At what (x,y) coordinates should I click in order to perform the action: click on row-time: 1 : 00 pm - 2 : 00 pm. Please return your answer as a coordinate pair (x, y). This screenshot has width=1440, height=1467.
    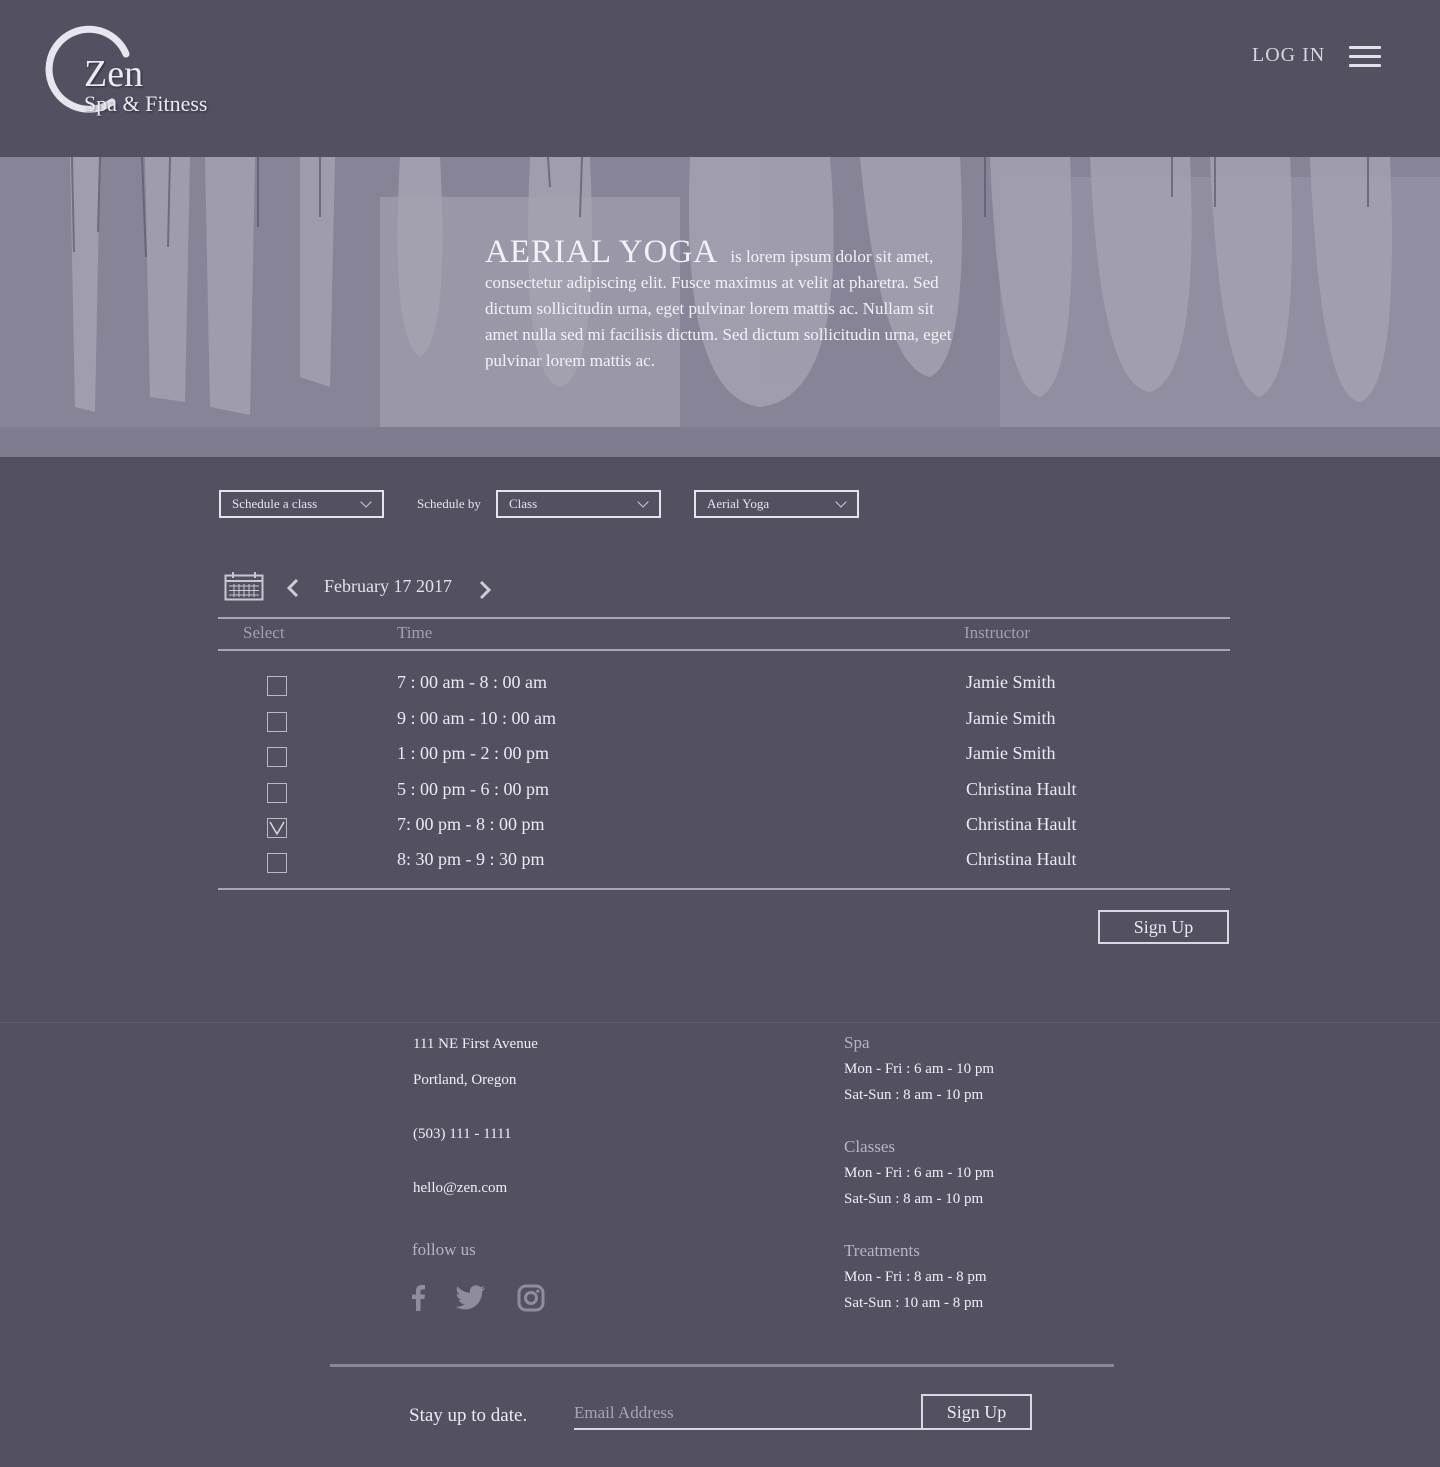
    Looking at the image, I should click on (473, 753).